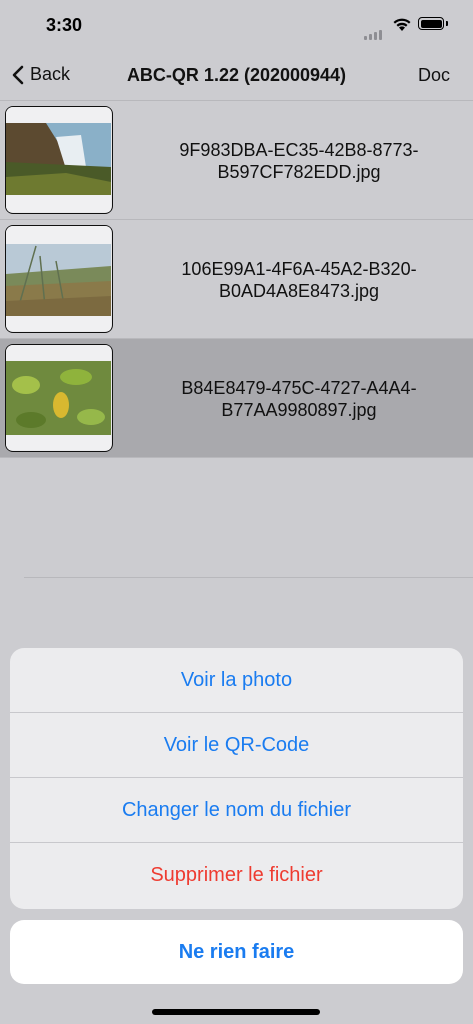 This screenshot has height=1024, width=473. Describe the element at coordinates (299, 269) in the screenshot. I see `file-name-line-1: 106E99A1-4F6A-45A2-B320-` at that location.